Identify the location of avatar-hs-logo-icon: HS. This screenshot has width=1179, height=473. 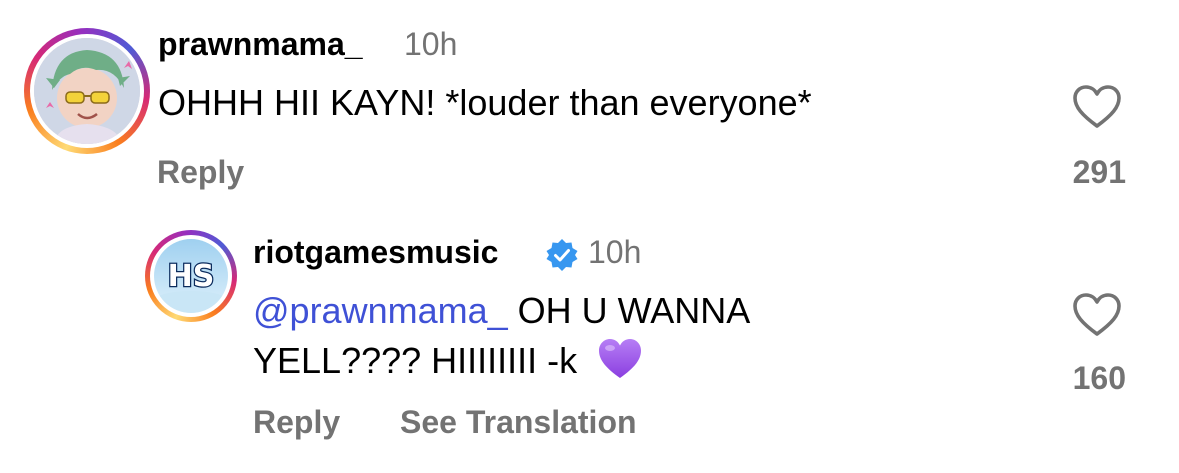
(191, 276).